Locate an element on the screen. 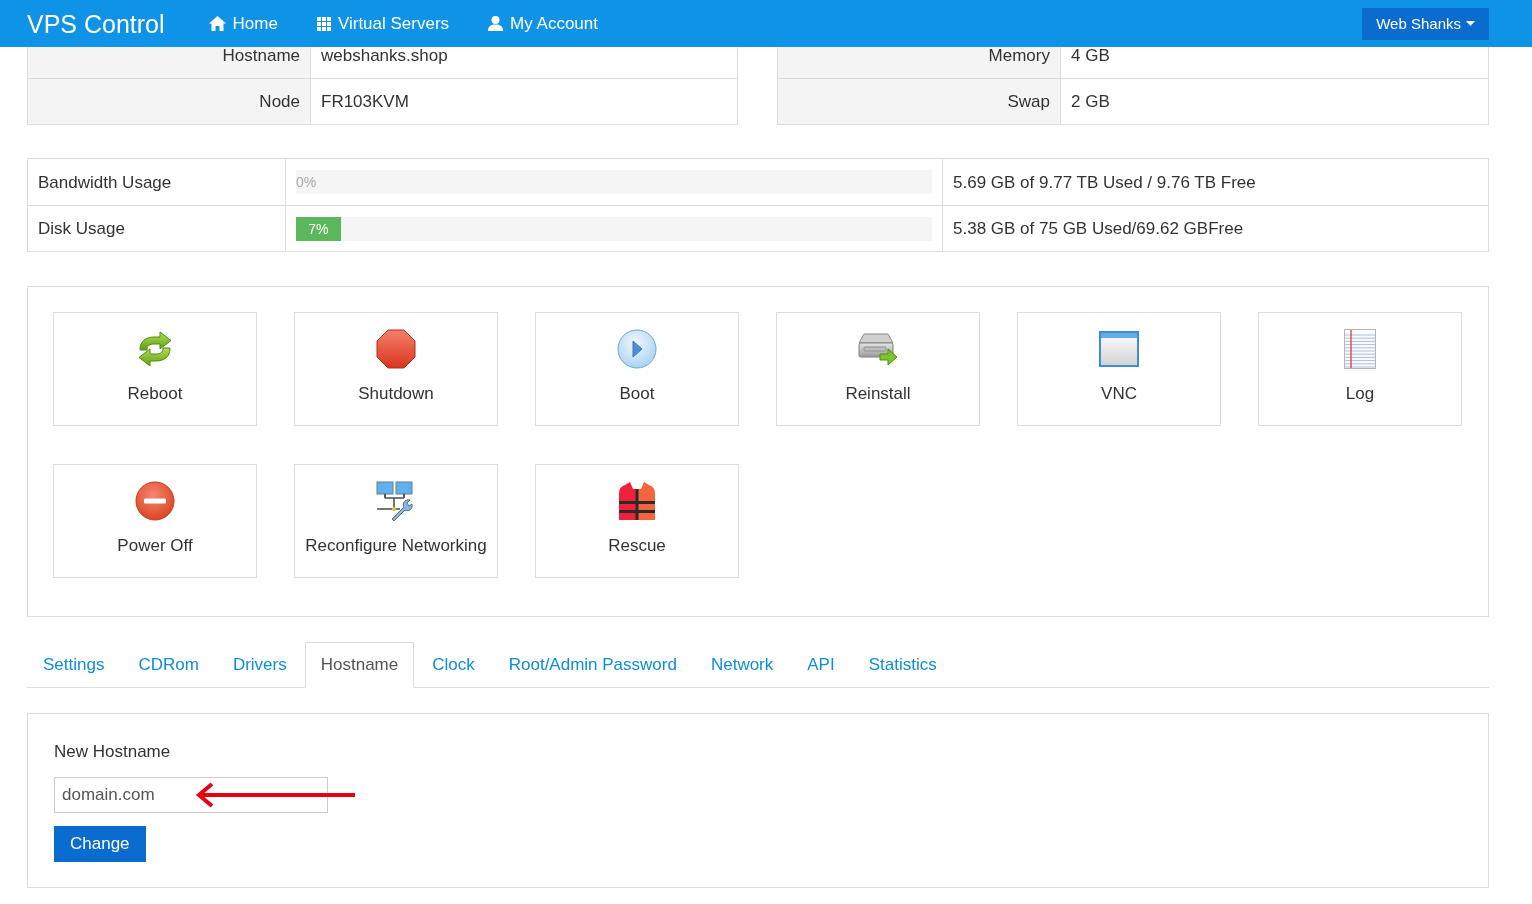 Image resolution: width=1532 pixels, height=904 pixels. action-button: Reinstall is located at coordinates (878, 369).